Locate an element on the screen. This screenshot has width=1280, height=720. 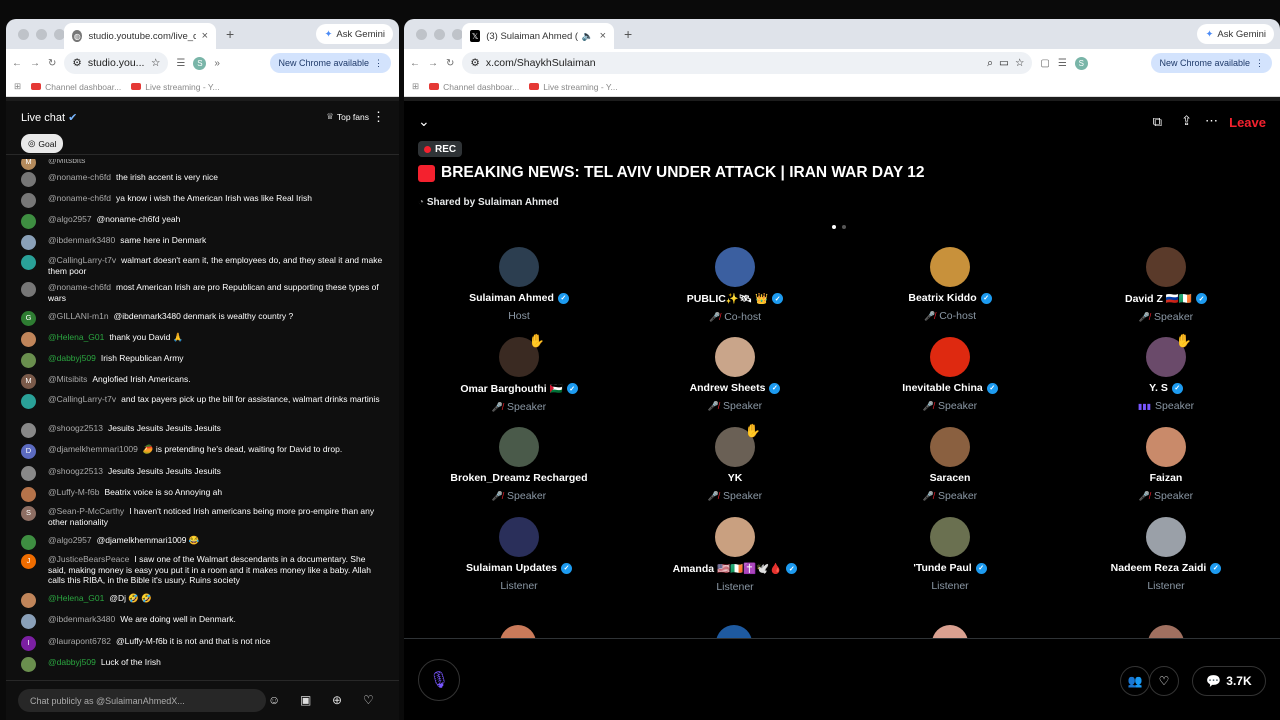
participant: Inevitable China ✓ 🎤̸ Speaker is located at coordinates (950, 374).